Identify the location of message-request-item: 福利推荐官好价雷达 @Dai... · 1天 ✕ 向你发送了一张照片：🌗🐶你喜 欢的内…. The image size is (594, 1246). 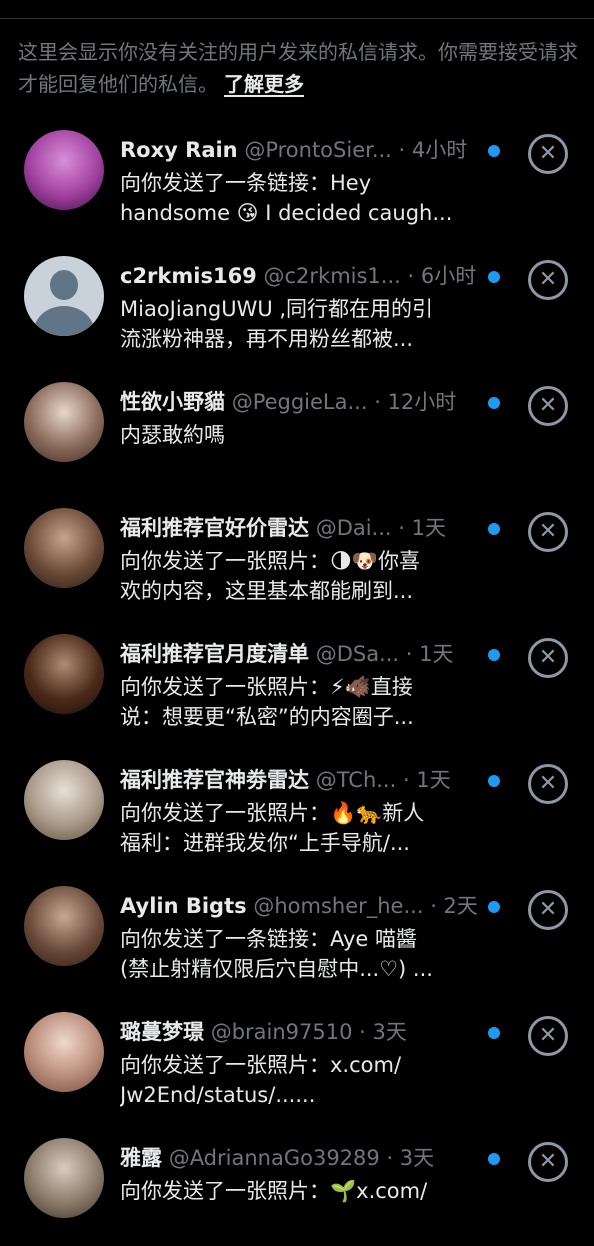
(297, 553).